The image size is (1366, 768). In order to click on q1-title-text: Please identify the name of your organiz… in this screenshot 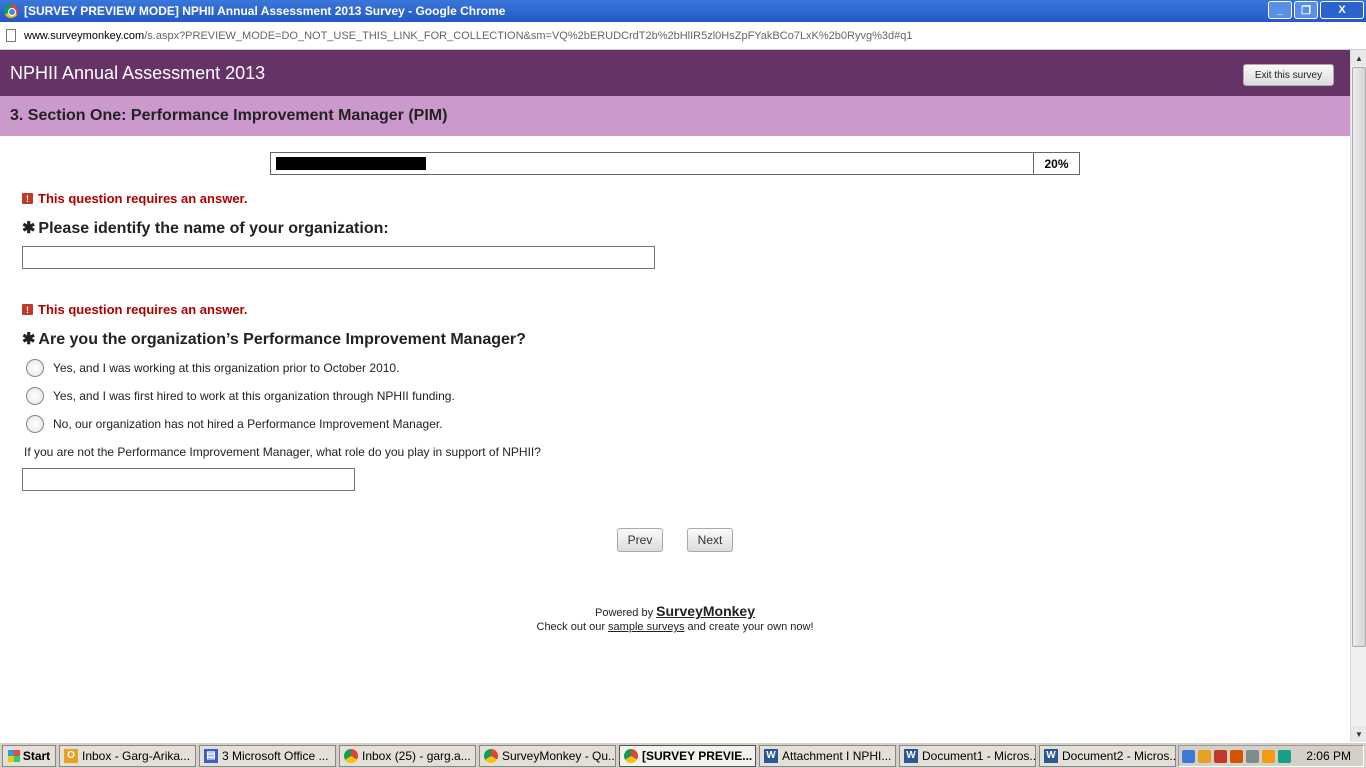, I will do `click(213, 228)`.